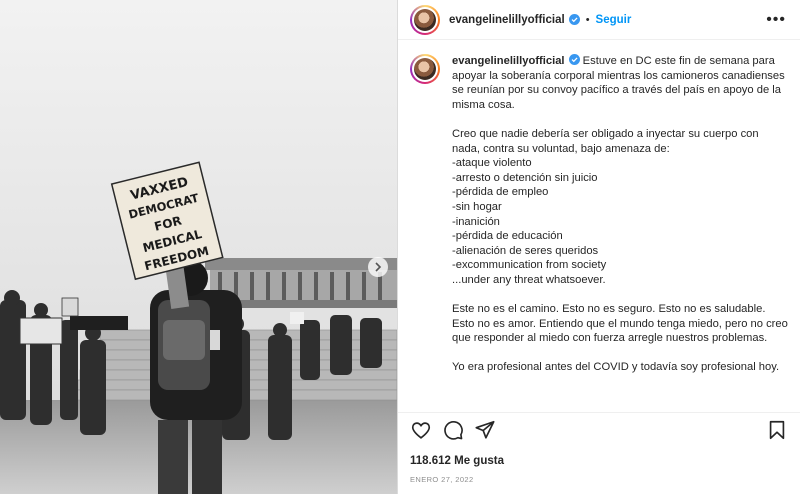  What do you see at coordinates (453, 430) in the screenshot?
I see `comment-icon` at bounding box center [453, 430].